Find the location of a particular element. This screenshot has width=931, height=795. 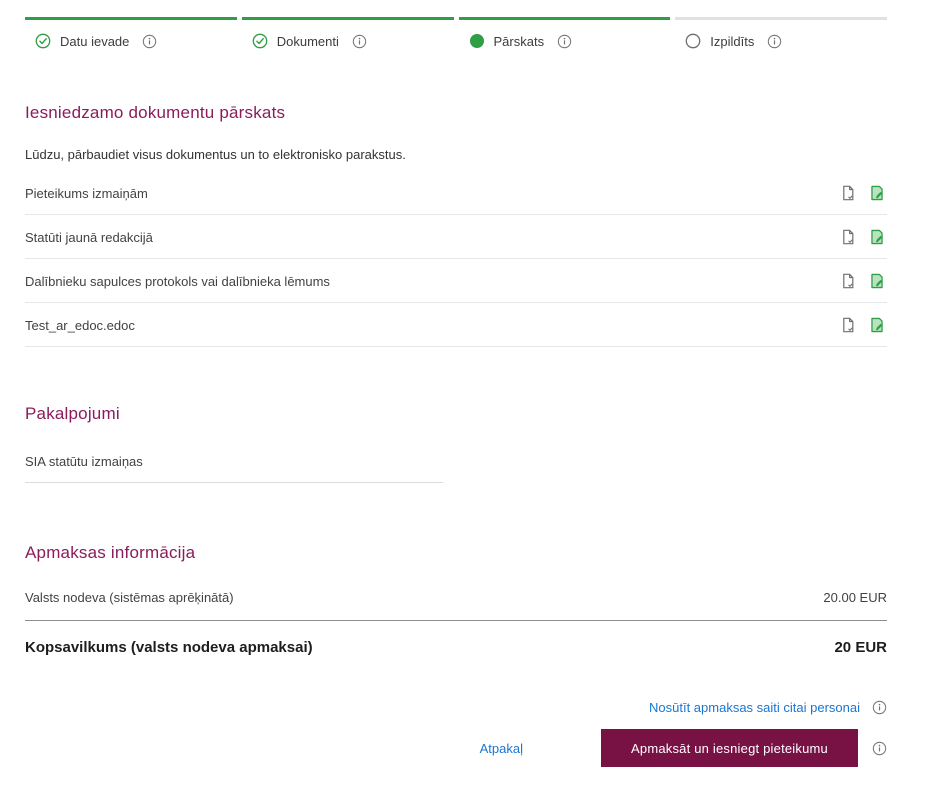

step-izpildits: Izpildīts is located at coordinates (781, 33).